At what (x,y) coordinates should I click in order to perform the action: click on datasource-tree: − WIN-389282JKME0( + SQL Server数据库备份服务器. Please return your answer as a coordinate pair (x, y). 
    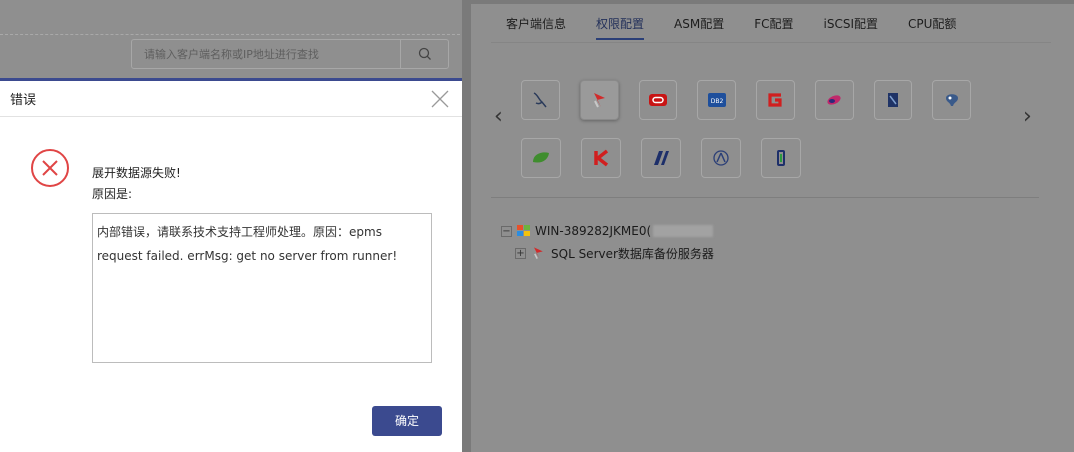
    Looking at the image, I should click on (607, 242).